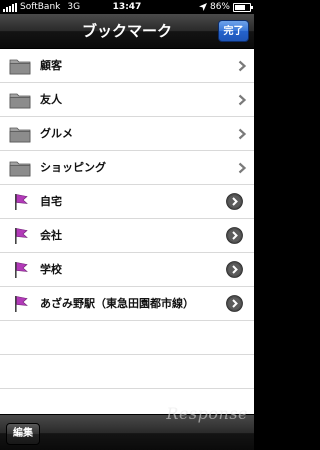 This screenshot has width=320, height=450. Describe the element at coordinates (219, 7) in the screenshot. I see `battery-percent: 86%` at that location.